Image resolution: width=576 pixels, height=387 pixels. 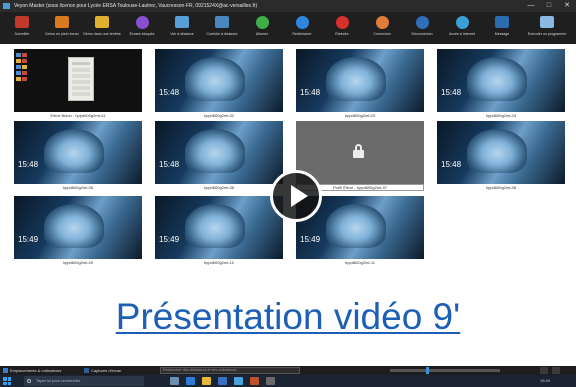 I want to click on reboot-button: Redémarrer, so click(x=302, y=28).